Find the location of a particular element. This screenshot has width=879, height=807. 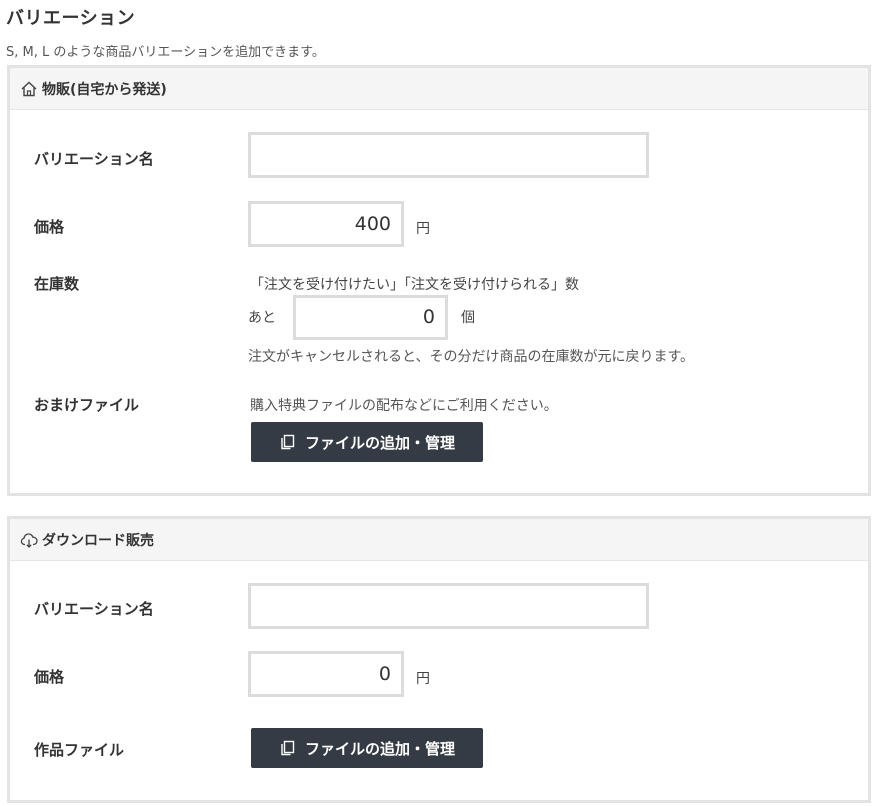

add-manage-work-files-button: ファイルの追加・管理 is located at coordinates (367, 748).